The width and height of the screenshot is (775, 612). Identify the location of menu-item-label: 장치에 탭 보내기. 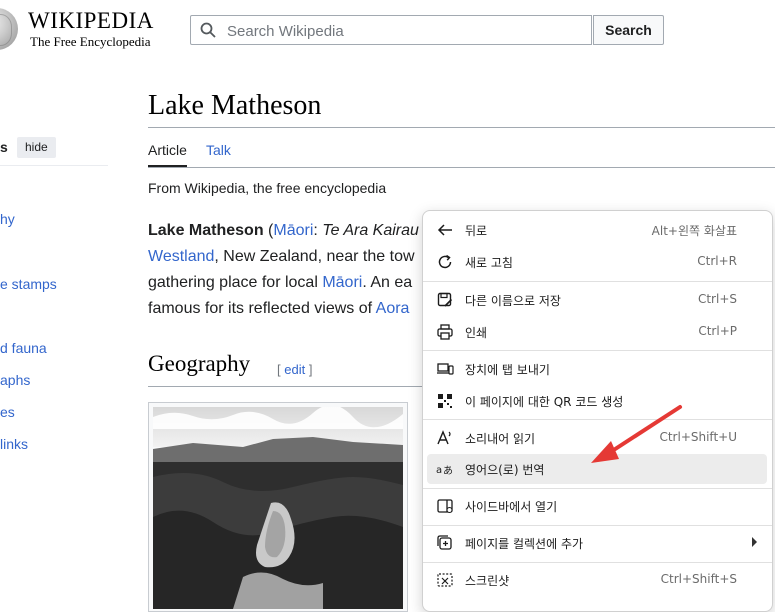
(507, 370).